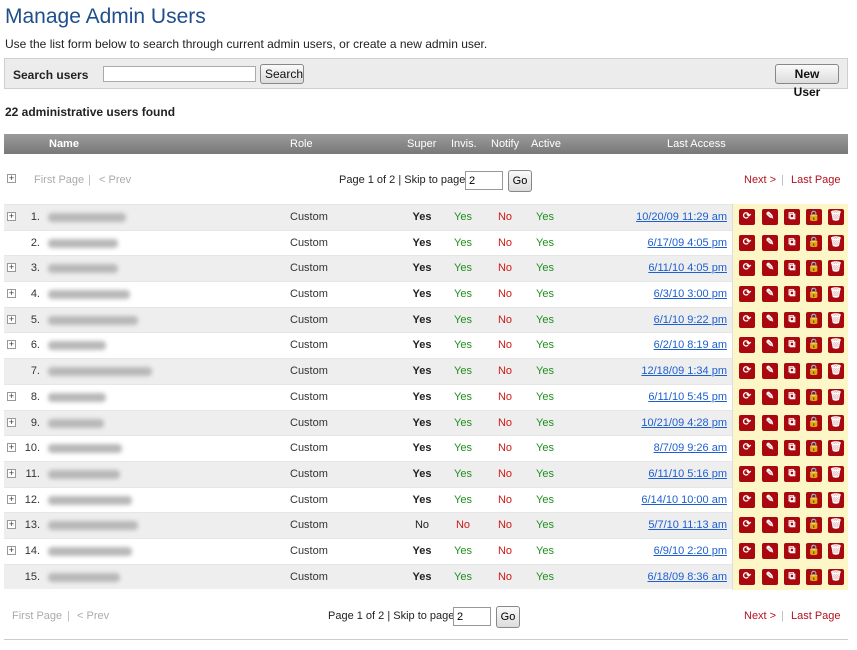  Describe the element at coordinates (687, 243) in the screenshot. I see `last-access-link: 6/17/09 4:05 pm` at that location.